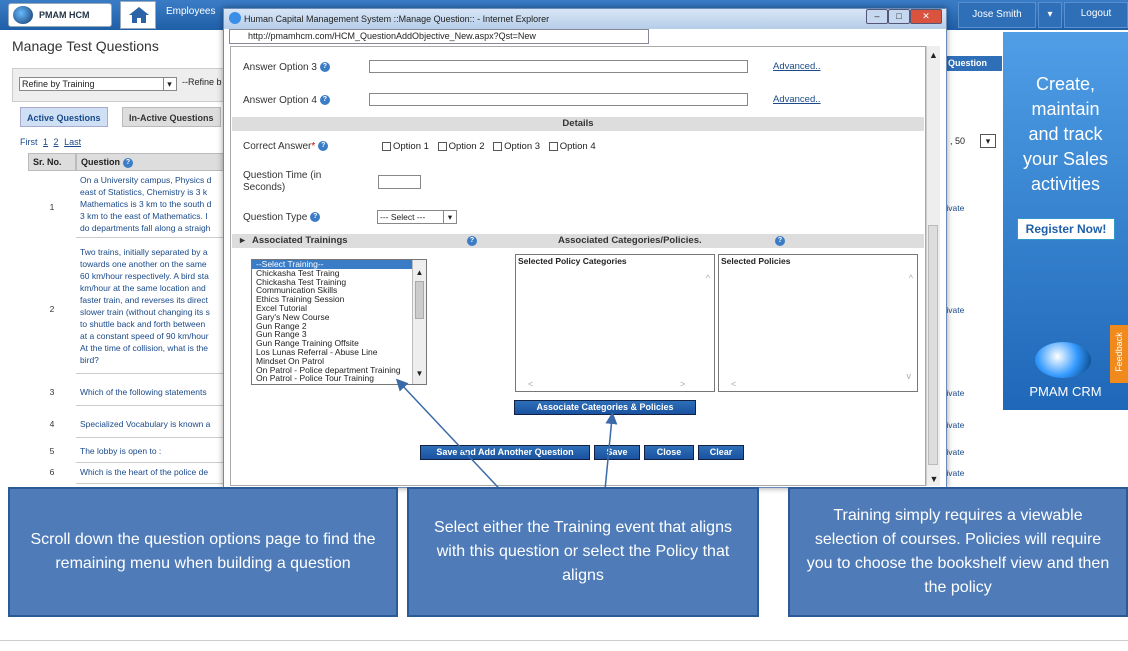 The height and width of the screenshot is (651, 1128). What do you see at coordinates (453, 439) in the screenshot?
I see `arrow-to-training-list` at bounding box center [453, 439].